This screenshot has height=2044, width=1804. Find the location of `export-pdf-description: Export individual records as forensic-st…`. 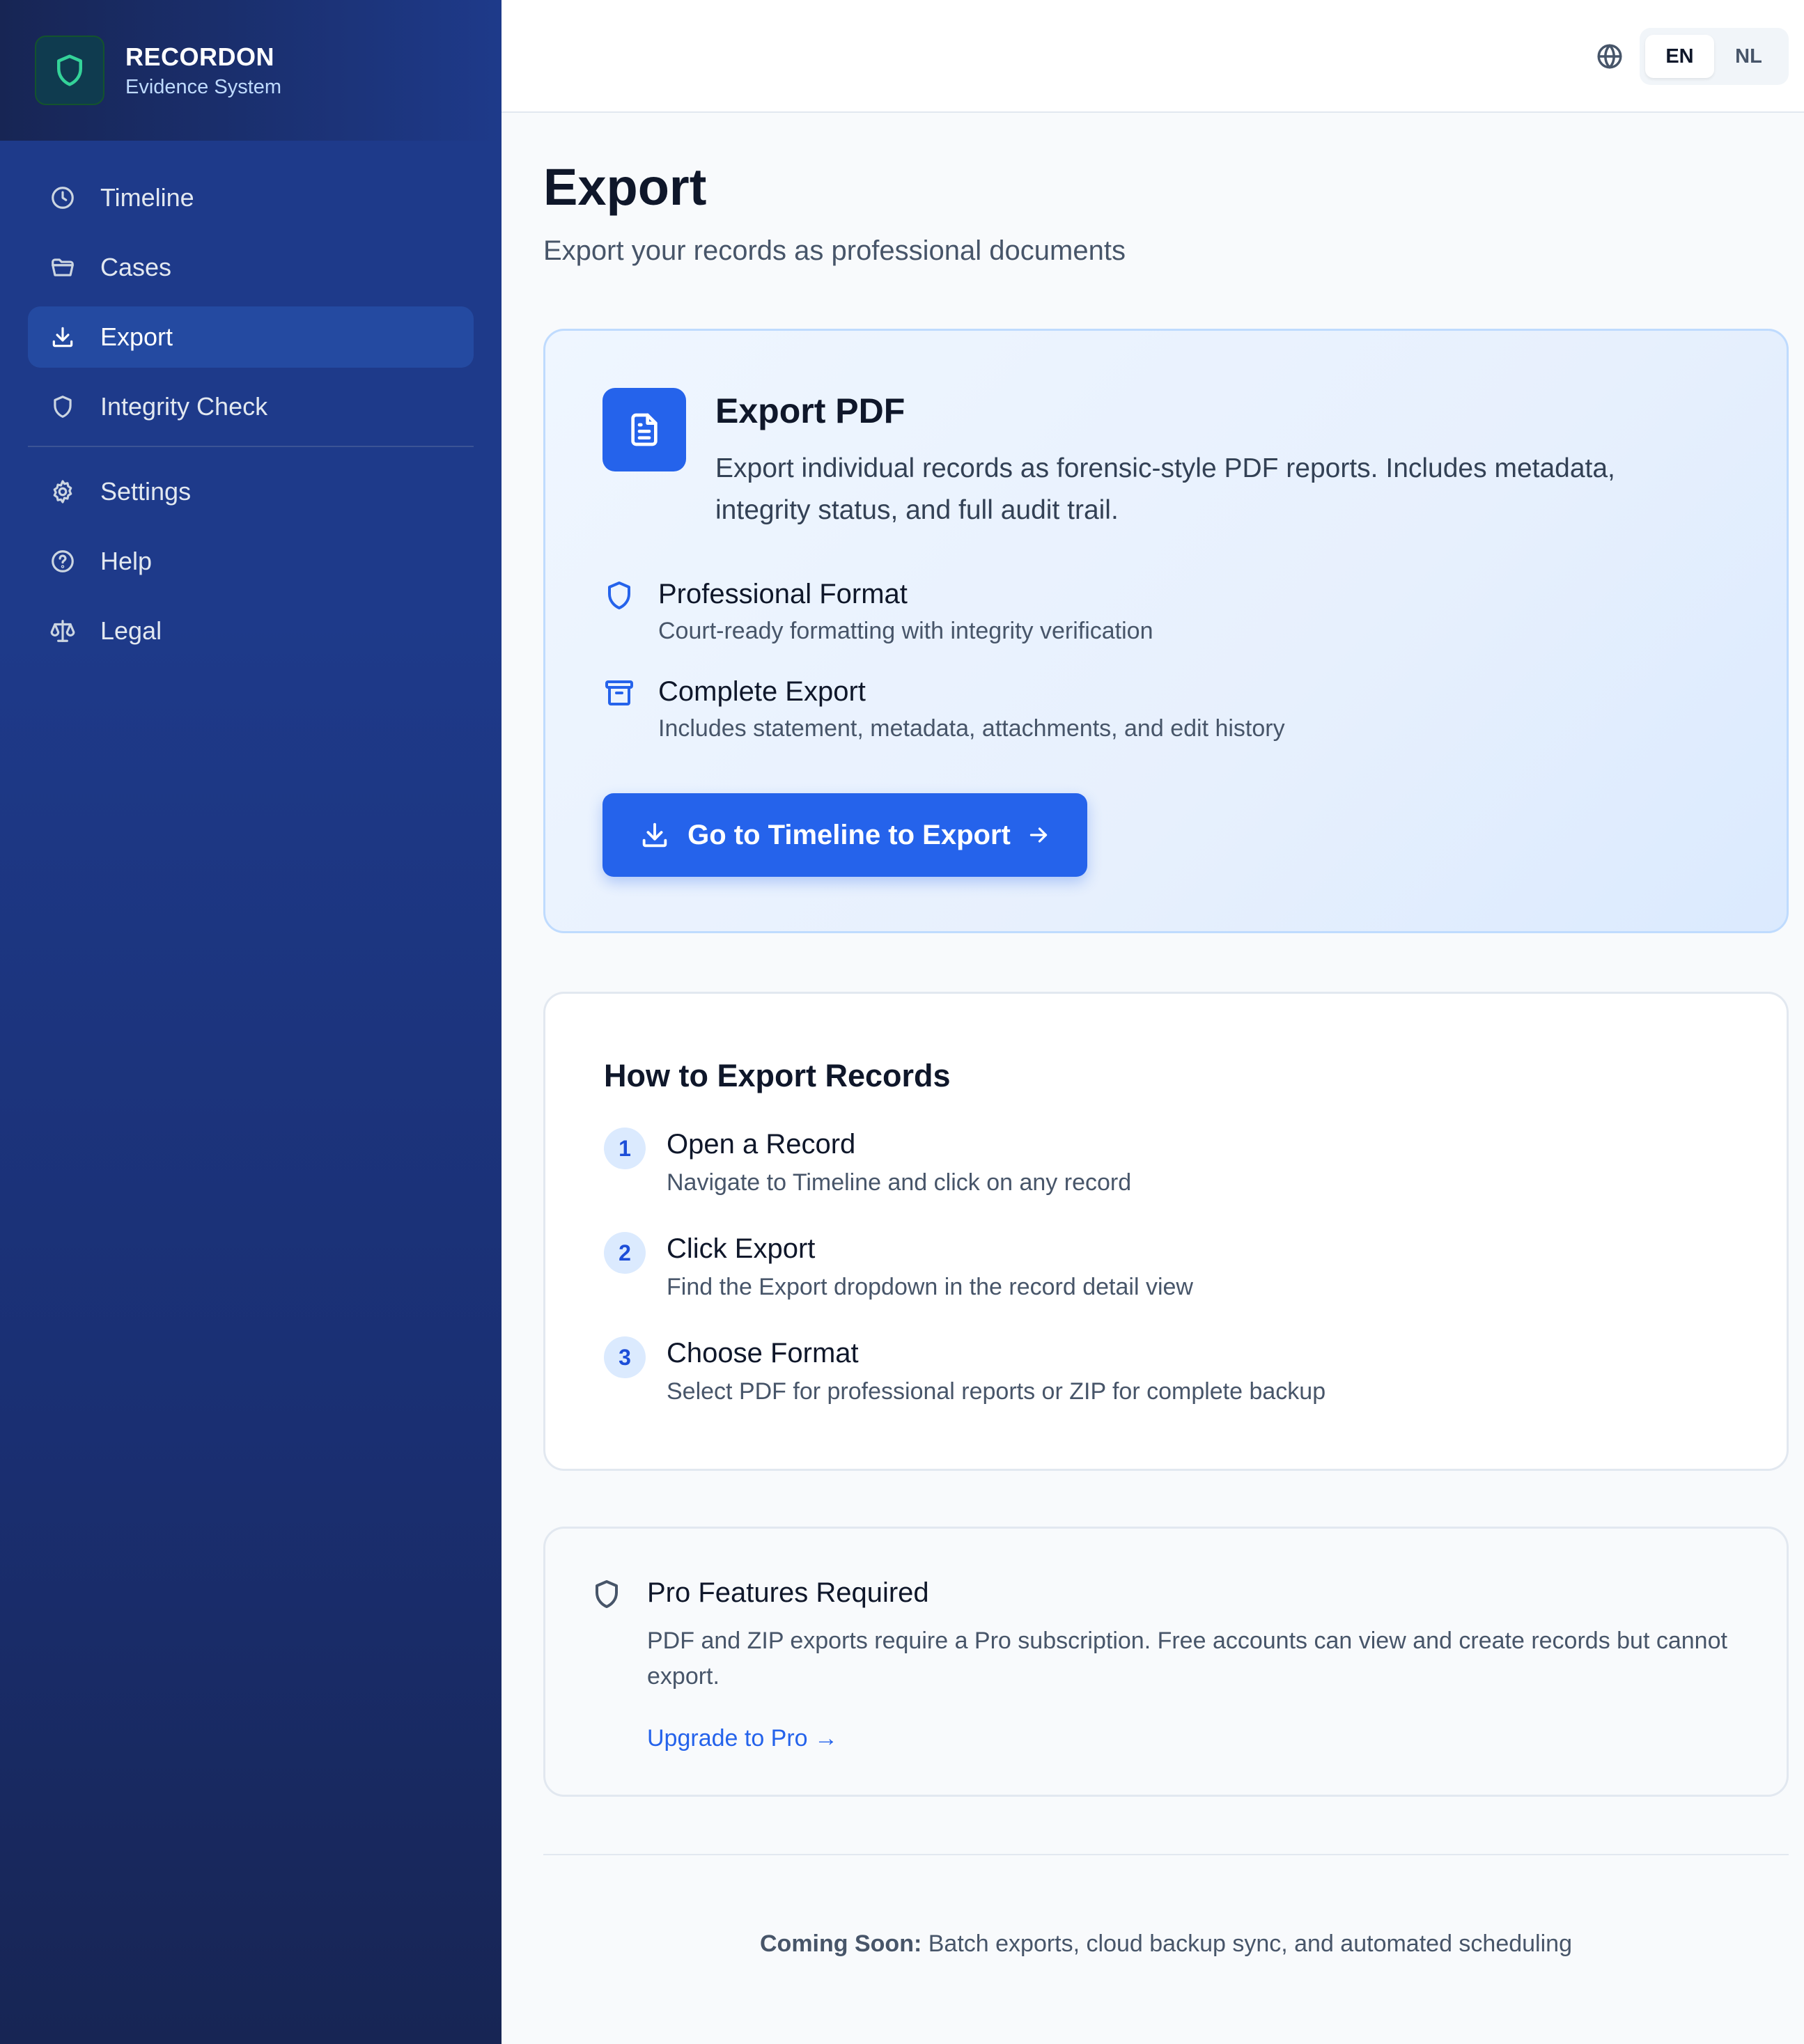

export-pdf-description: Export individual records as forensic-st… is located at coordinates (1165, 489).